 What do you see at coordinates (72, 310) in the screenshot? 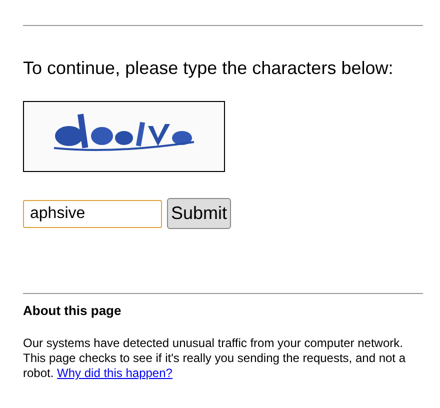
I see `section-title: About this page` at bounding box center [72, 310].